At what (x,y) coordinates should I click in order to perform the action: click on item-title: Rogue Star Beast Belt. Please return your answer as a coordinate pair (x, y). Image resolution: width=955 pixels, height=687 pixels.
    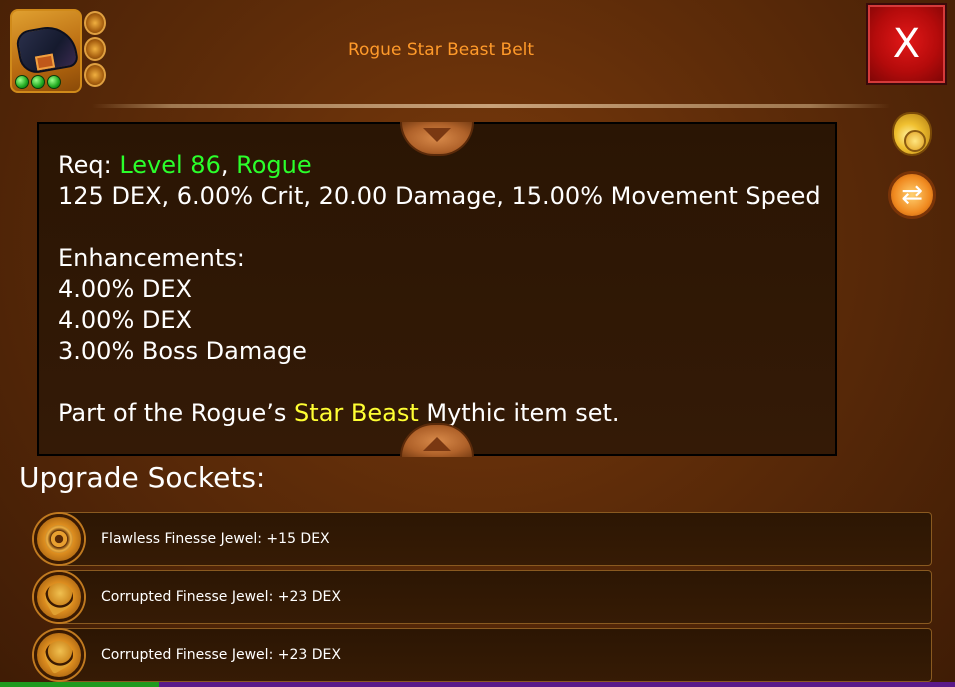
    Looking at the image, I should click on (441, 50).